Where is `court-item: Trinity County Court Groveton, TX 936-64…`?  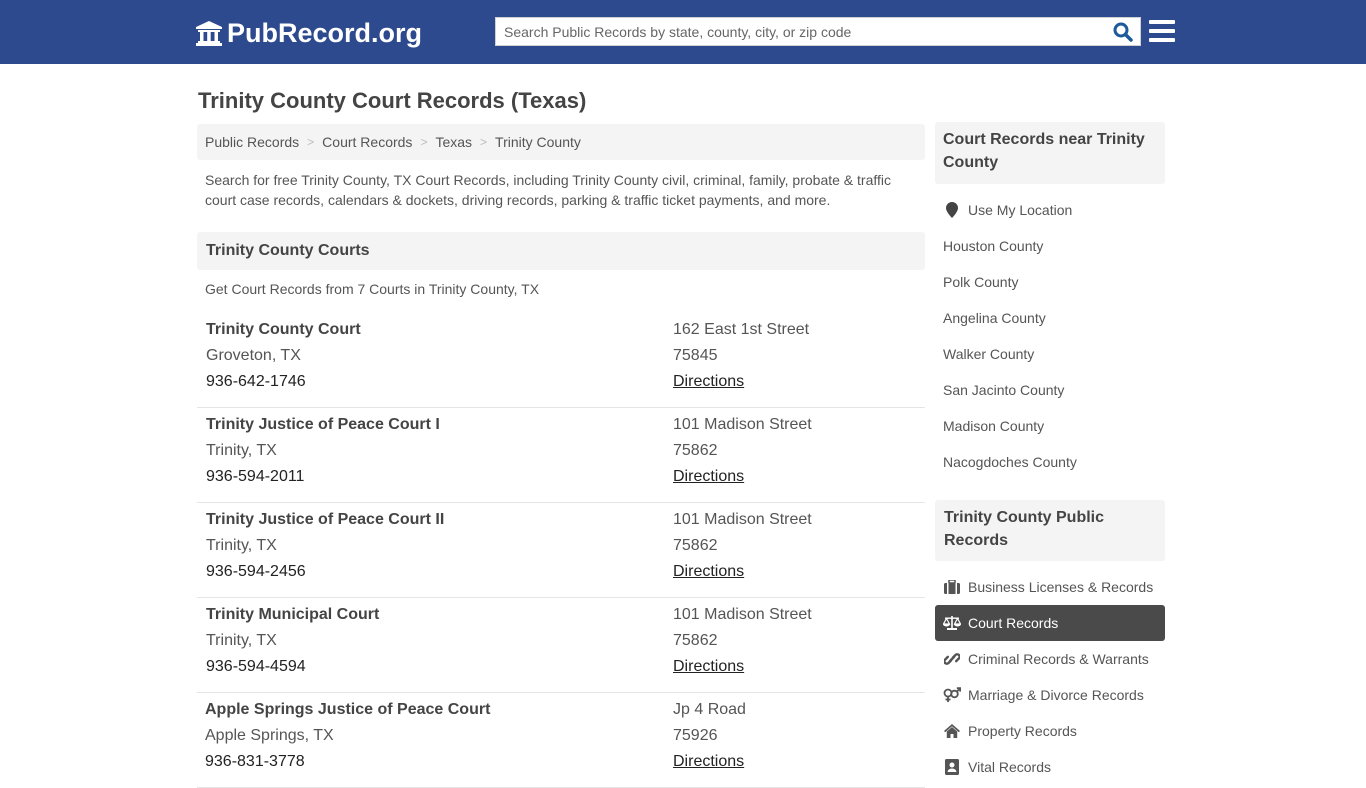 court-item: Trinity County Court Groveton, TX 936-64… is located at coordinates (561, 360).